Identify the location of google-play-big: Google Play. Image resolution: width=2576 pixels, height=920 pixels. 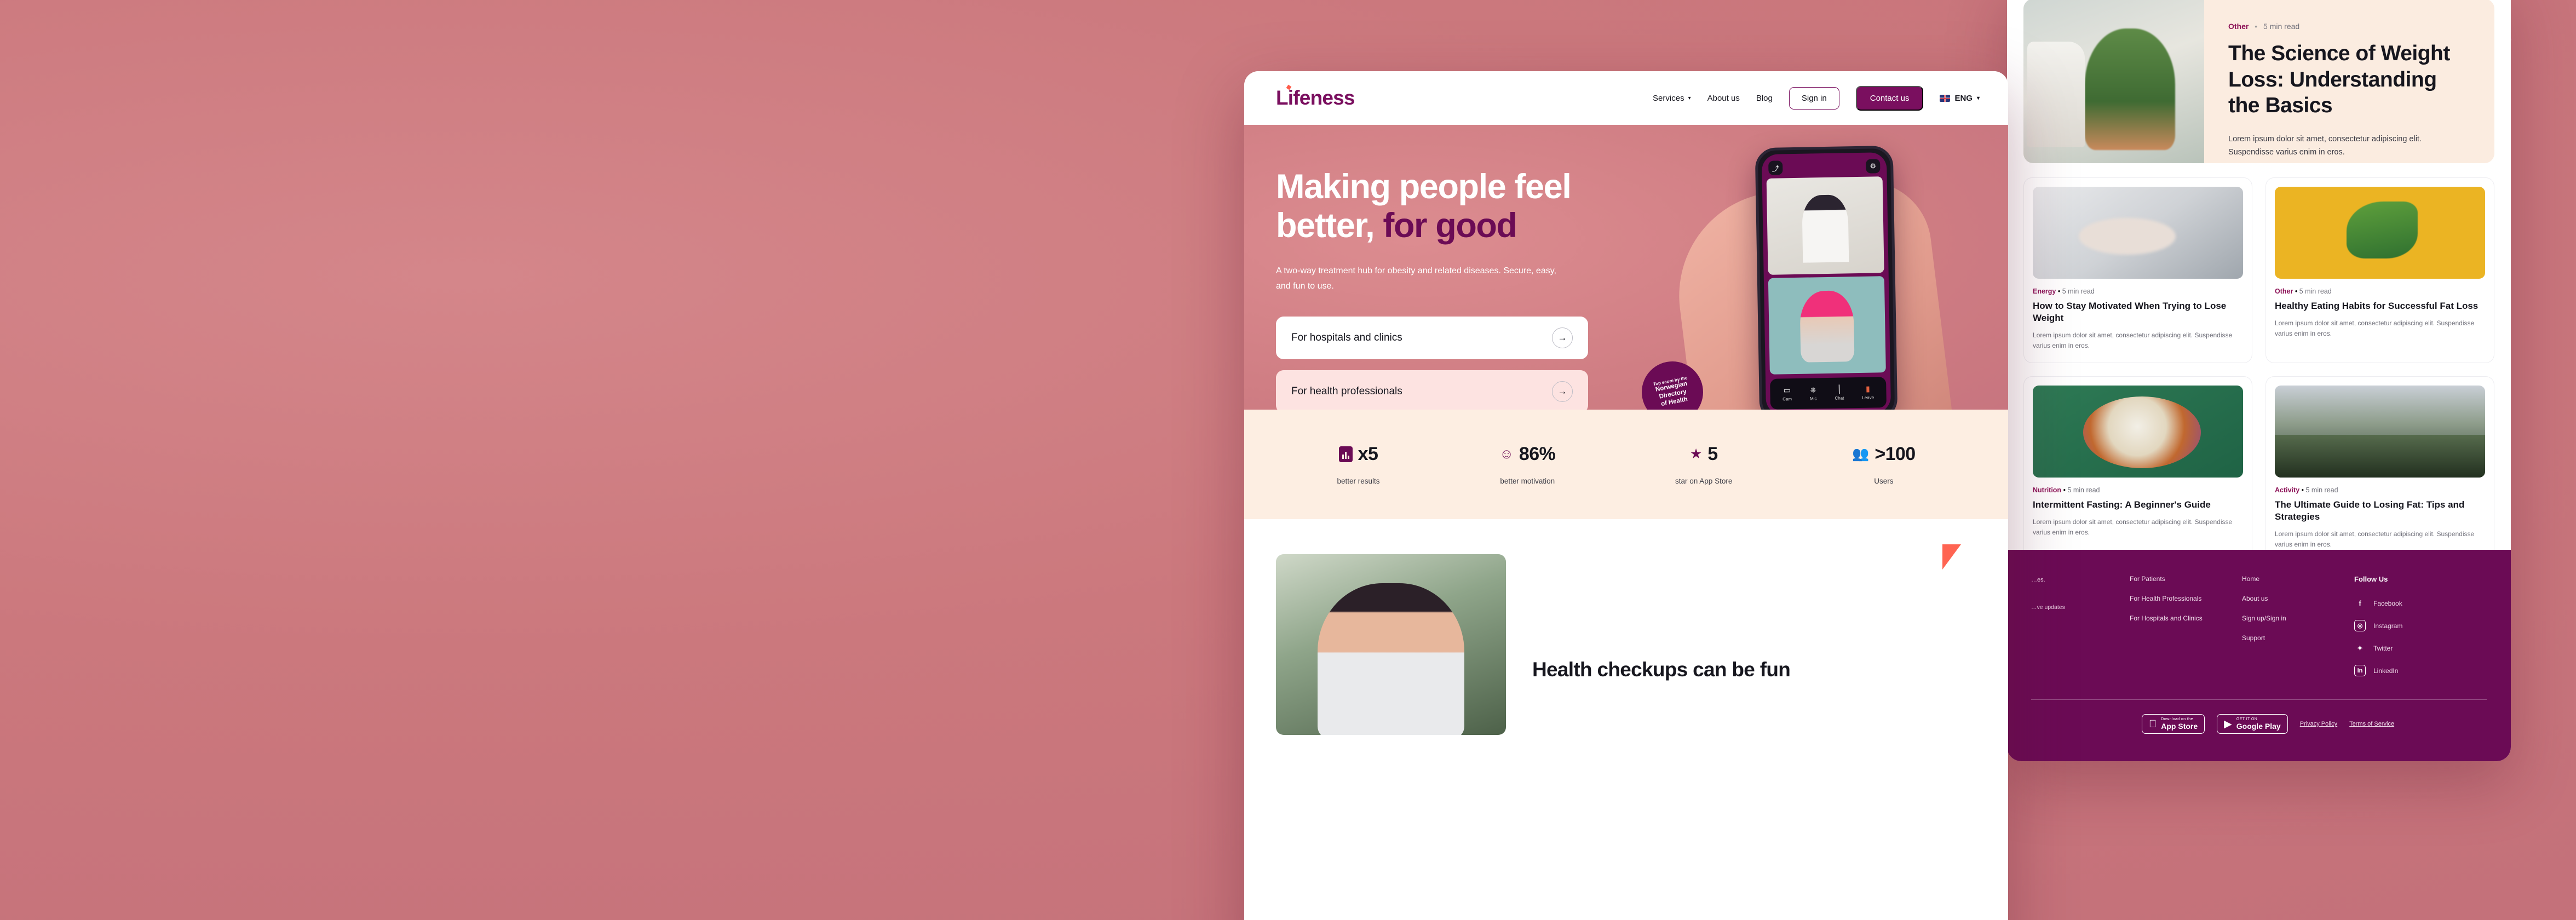
(2255, 727).